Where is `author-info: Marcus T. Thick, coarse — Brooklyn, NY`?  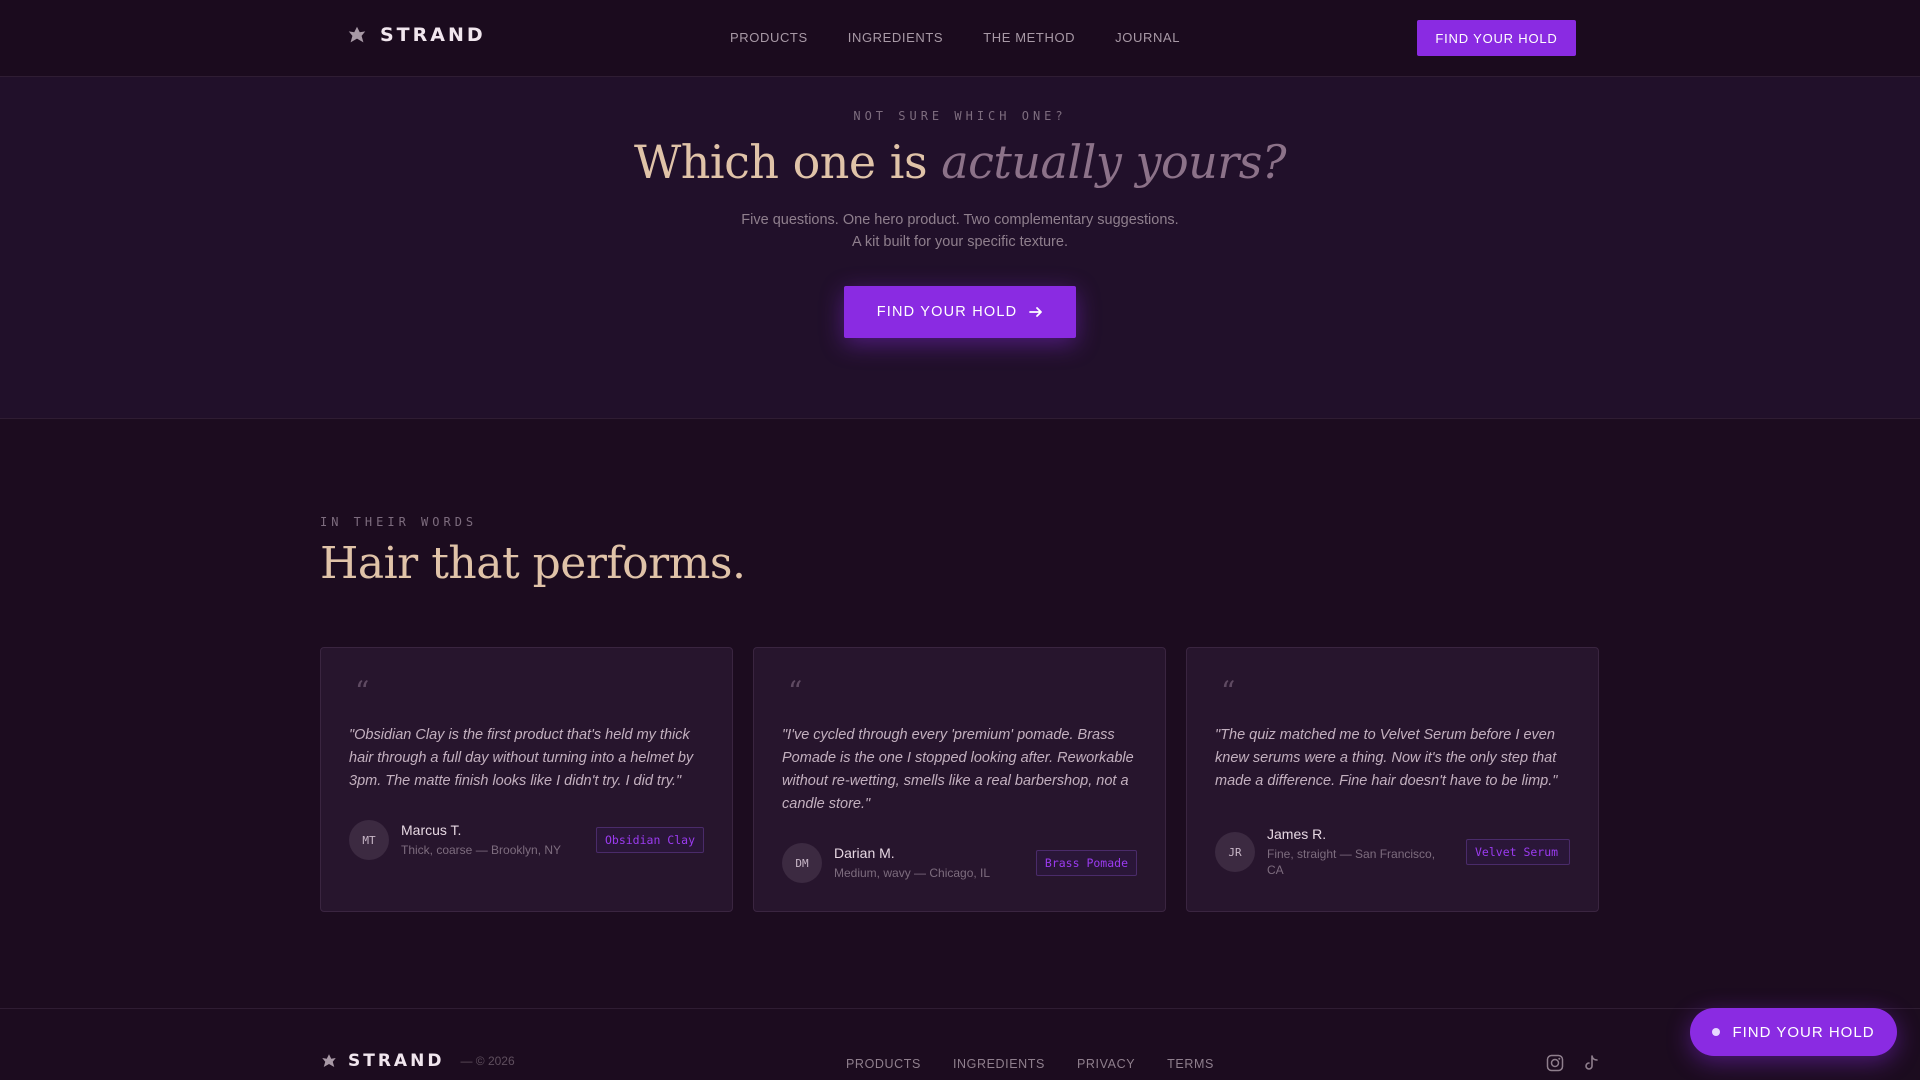 author-info: Marcus T. Thick, coarse — Brooklyn, NY is located at coordinates (498, 840).